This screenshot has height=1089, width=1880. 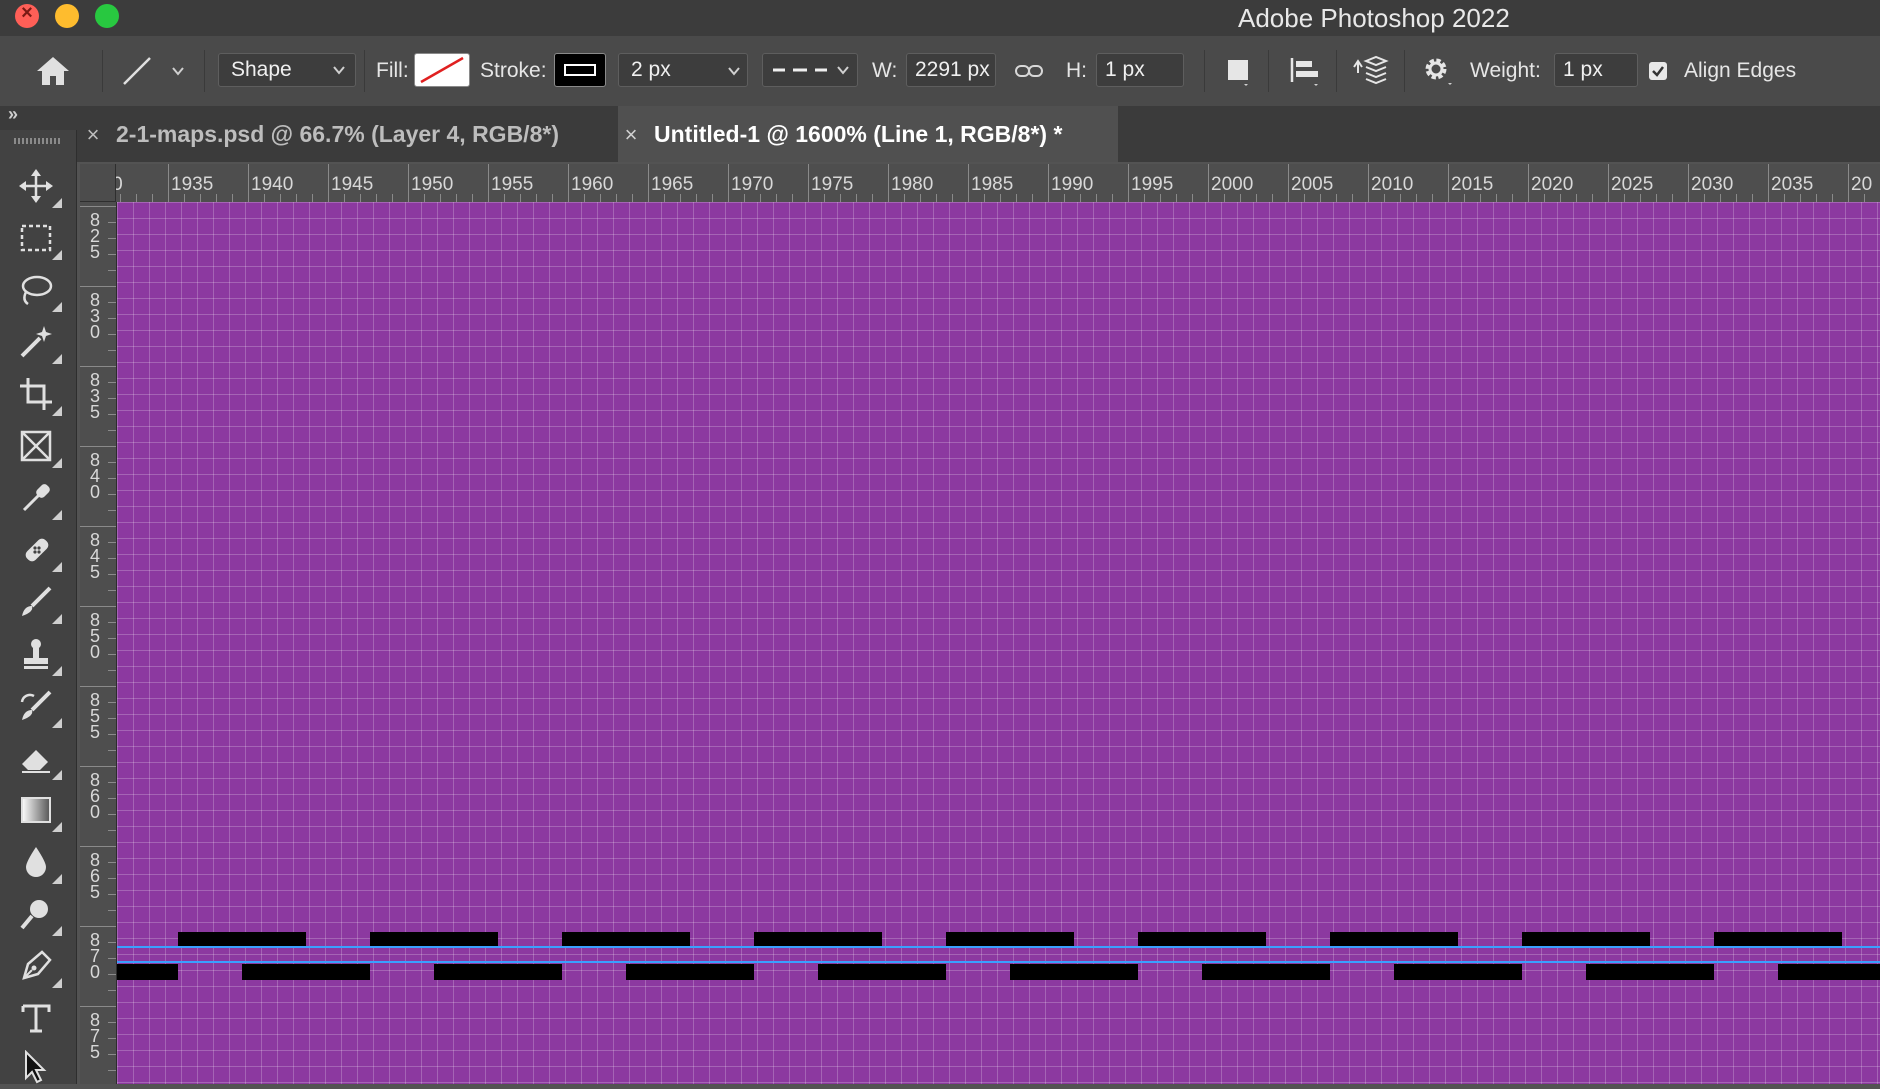 What do you see at coordinates (1370, 71) in the screenshot?
I see `path-arrangement-icon` at bounding box center [1370, 71].